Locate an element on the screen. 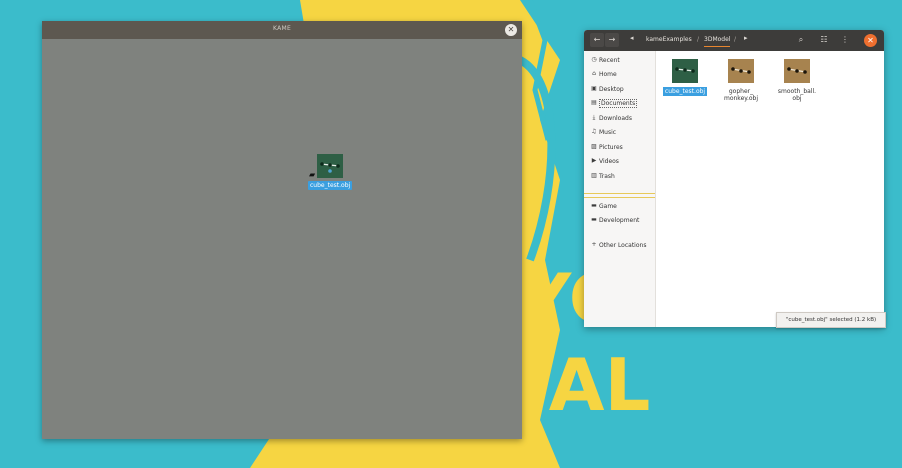 Image resolution: width=902 pixels, height=468 pixels. file-name: cube_test.obj is located at coordinates (685, 91).